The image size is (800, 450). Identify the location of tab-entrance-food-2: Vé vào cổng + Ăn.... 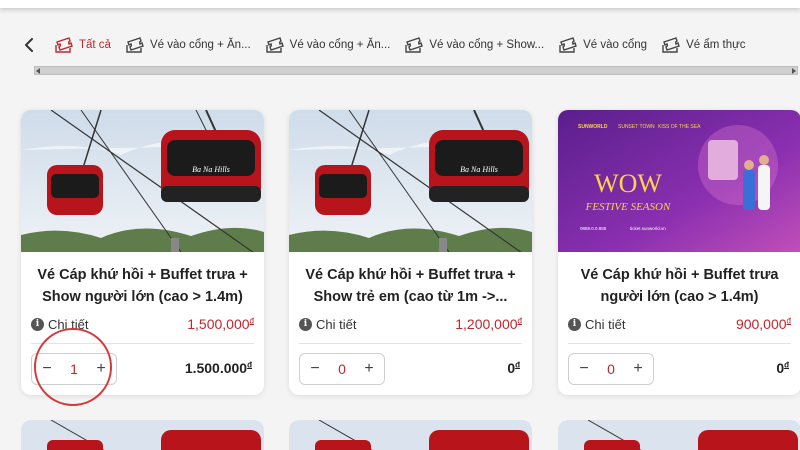
(328, 45).